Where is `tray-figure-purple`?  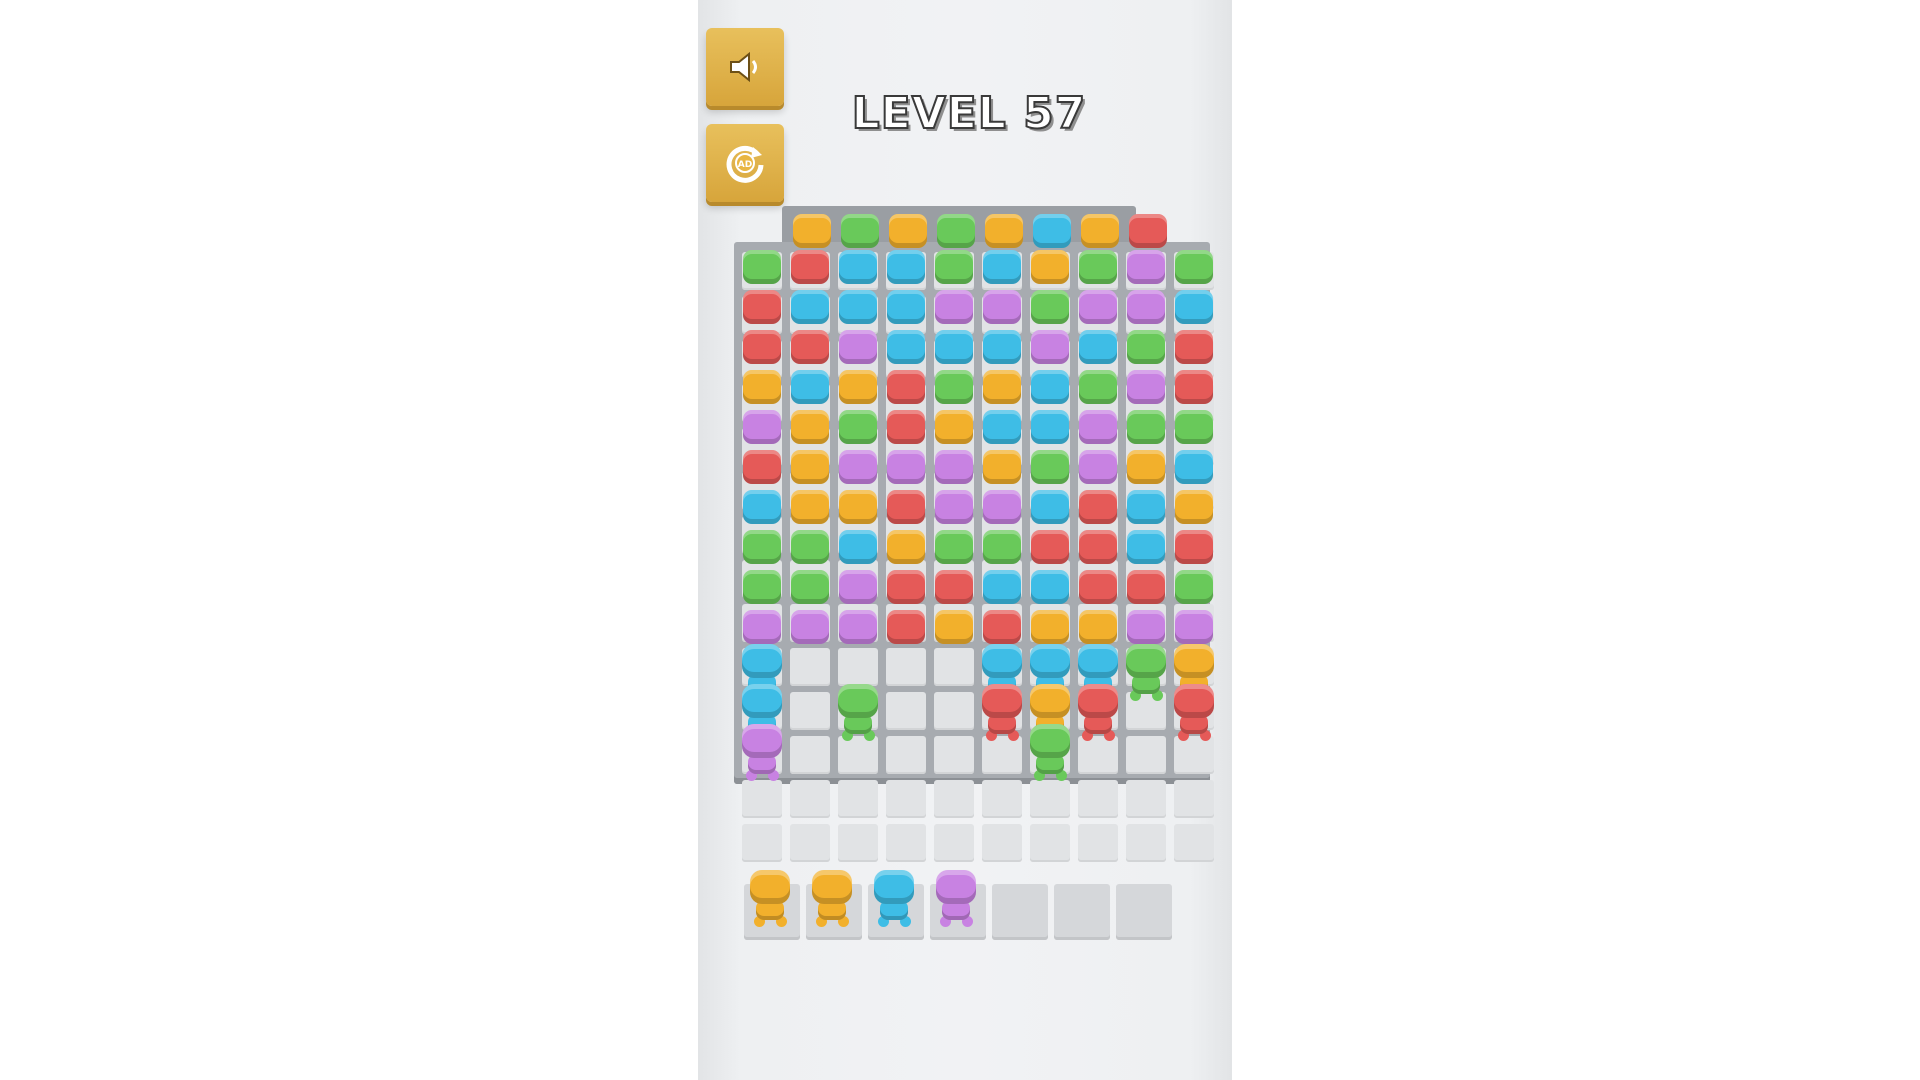 tray-figure-purple is located at coordinates (956, 899).